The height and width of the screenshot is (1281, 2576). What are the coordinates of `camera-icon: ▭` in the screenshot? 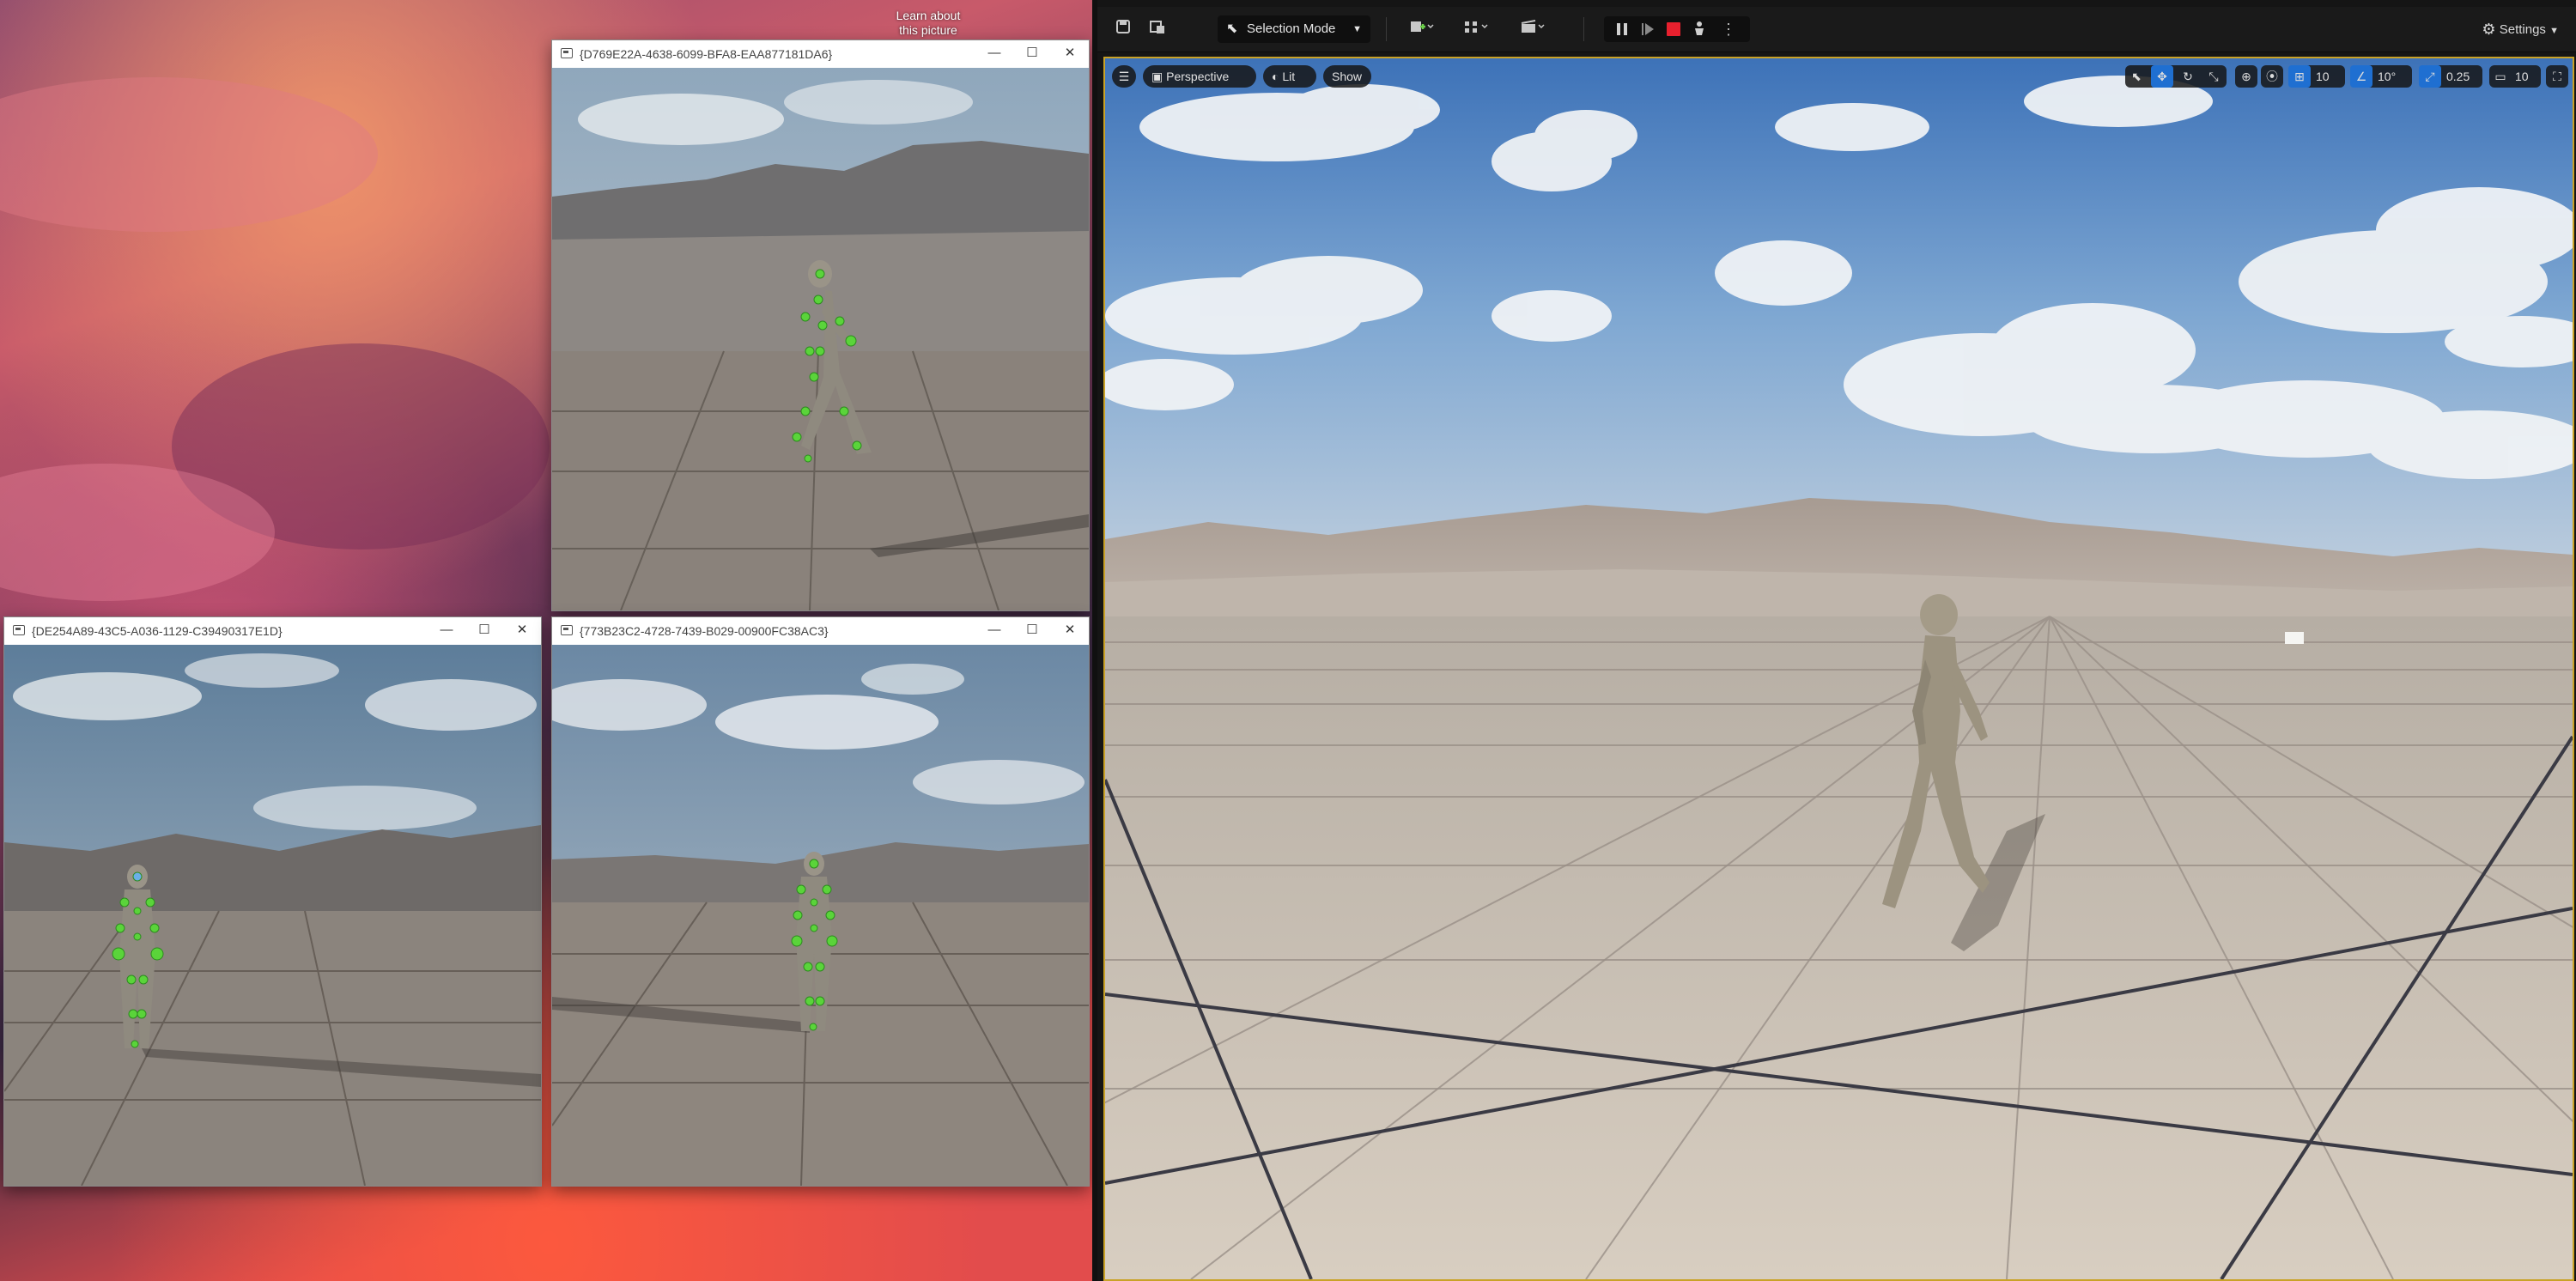 It's located at (2500, 76).